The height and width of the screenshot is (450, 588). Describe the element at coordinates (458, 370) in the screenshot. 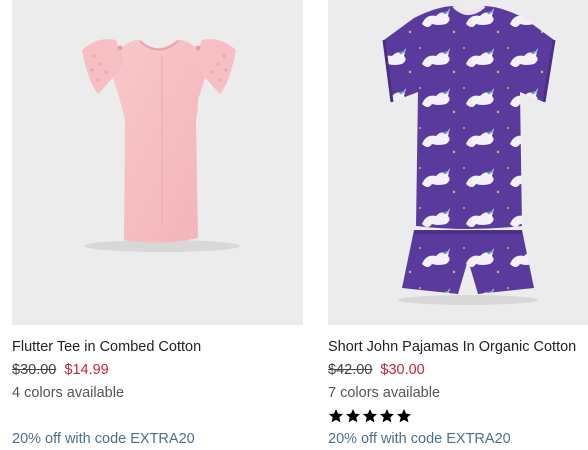

I see `product-price: $42.00 $30.00` at that location.